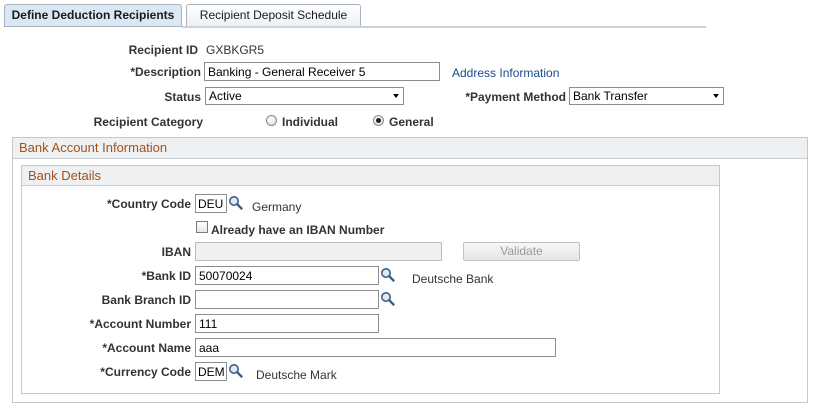 This screenshot has height=406, width=813. Describe the element at coordinates (610, 96) in the screenshot. I see `payment-method-select-value: Bank Transfer` at that location.